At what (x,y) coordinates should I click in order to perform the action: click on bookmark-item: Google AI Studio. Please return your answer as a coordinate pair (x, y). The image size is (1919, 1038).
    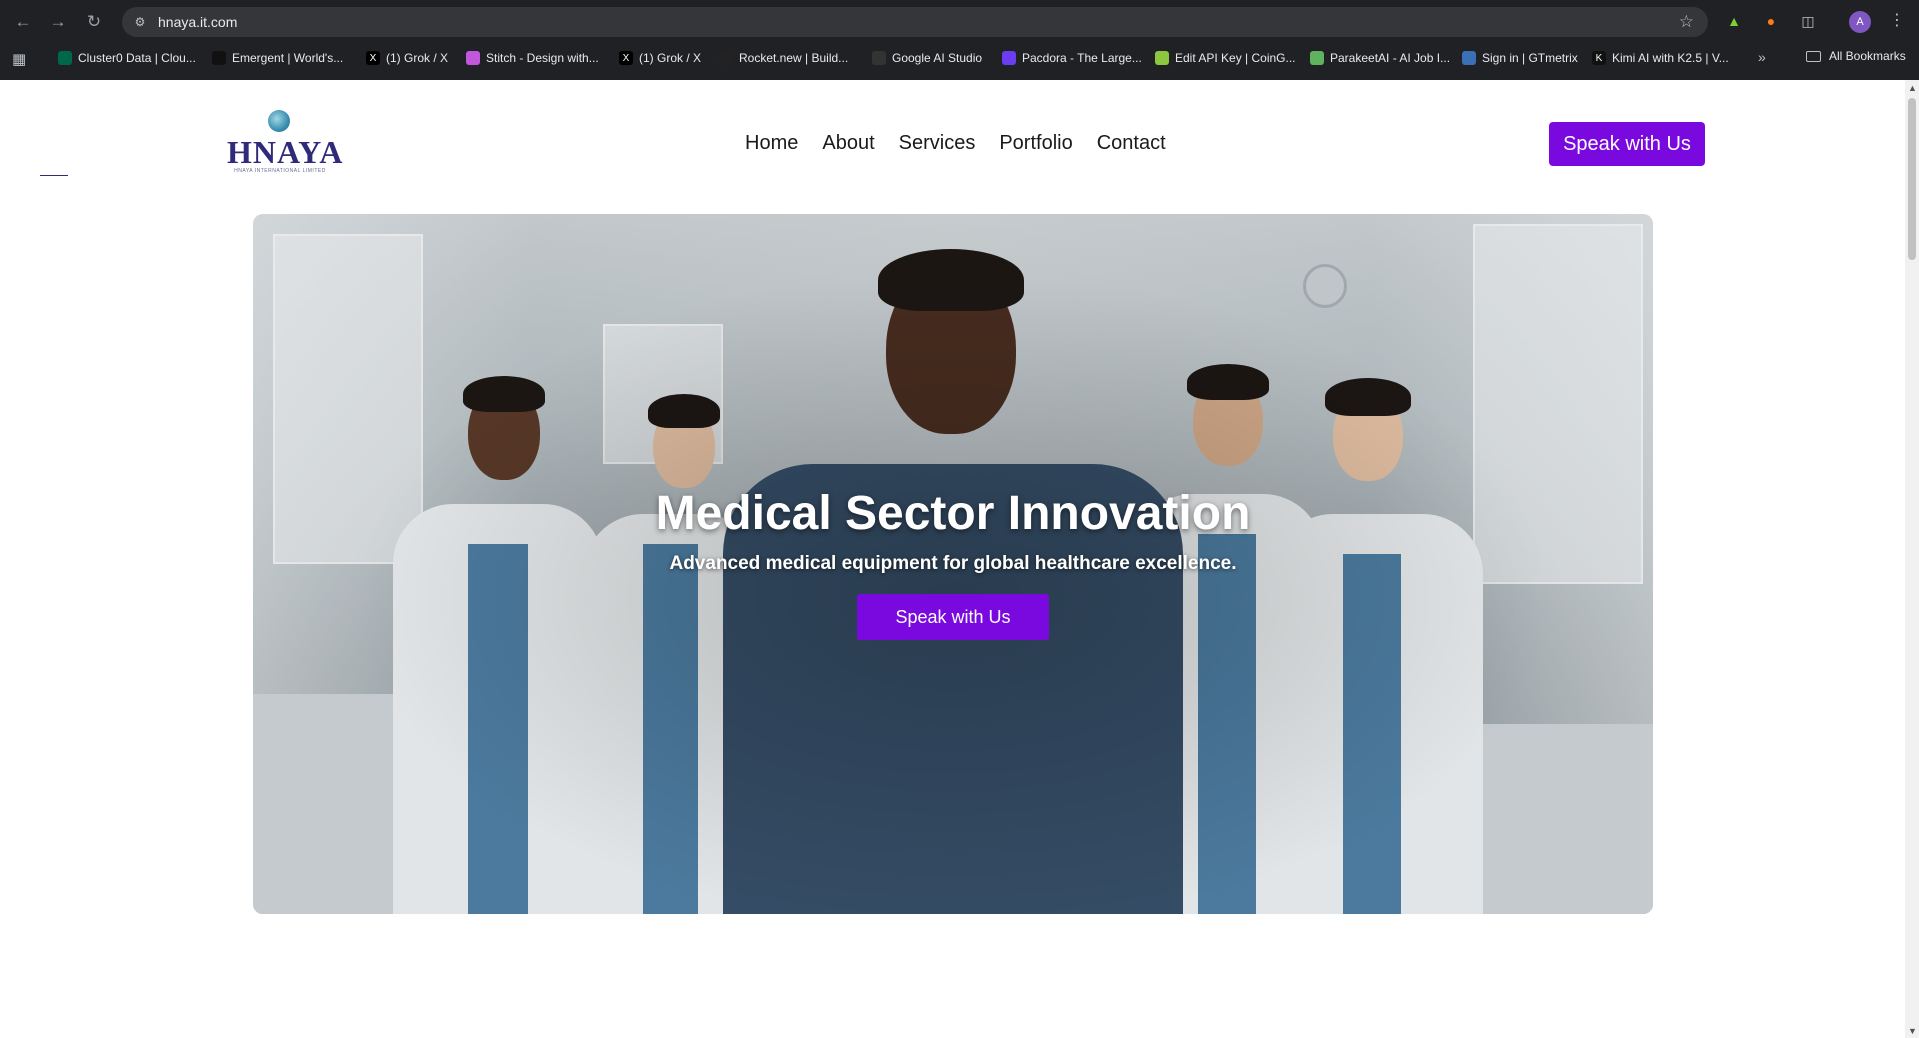
    Looking at the image, I should click on (927, 58).